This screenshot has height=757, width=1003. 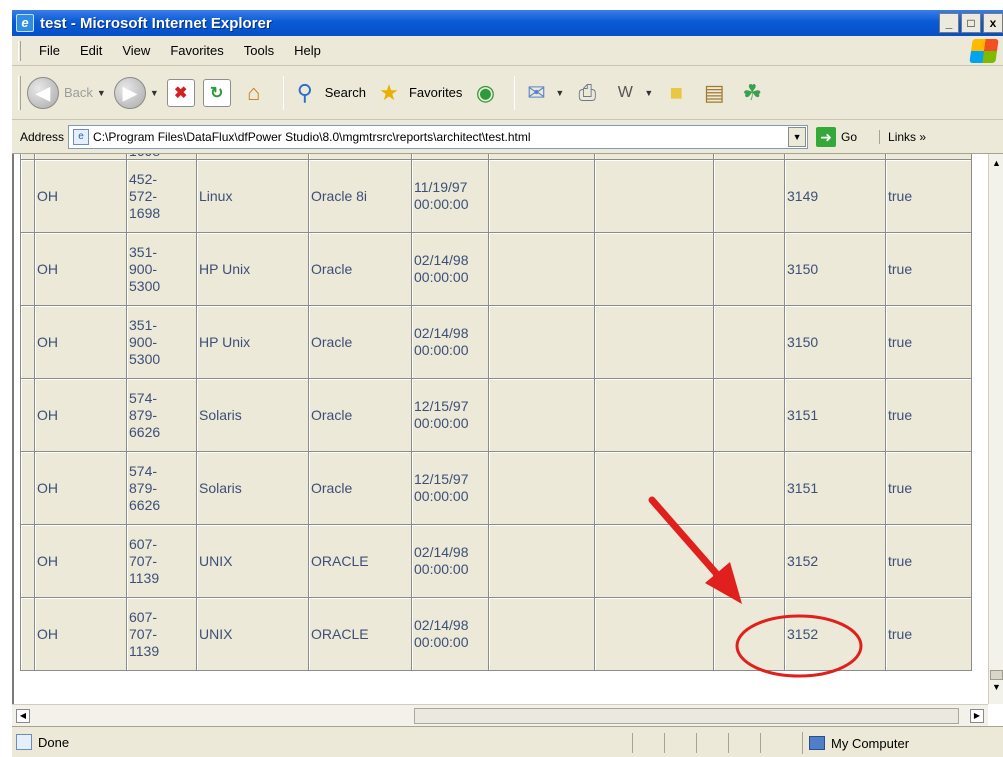 I want to click on back-button: ◀ Back ▼, so click(x=66, y=92).